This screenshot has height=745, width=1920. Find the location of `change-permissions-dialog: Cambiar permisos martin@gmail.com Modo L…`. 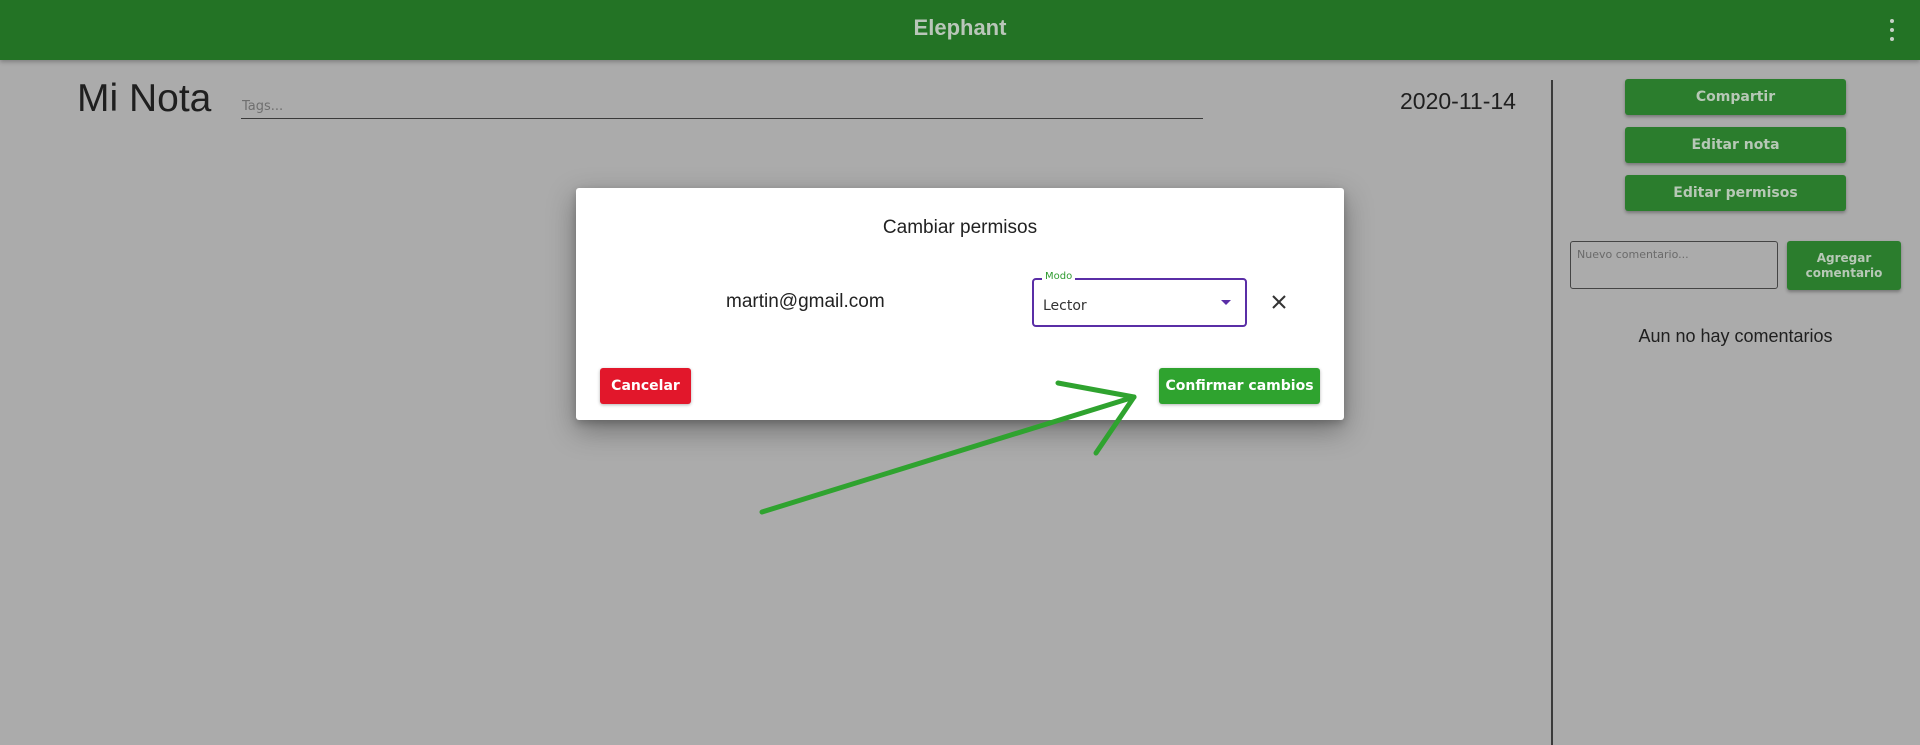

change-permissions-dialog: Cambiar permisos martin@gmail.com Modo L… is located at coordinates (960, 304).